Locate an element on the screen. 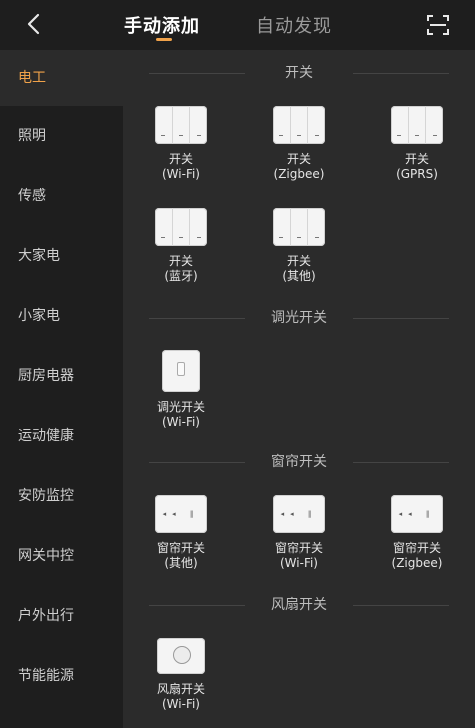 Image resolution: width=475 pixels, height=728 pixels. sidebar-item-kitchen: 厨房电器 is located at coordinates (61, 376).